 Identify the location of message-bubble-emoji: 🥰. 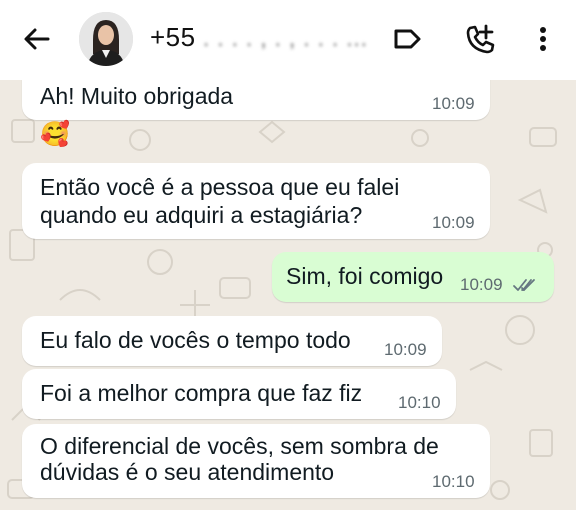
(51, 137).